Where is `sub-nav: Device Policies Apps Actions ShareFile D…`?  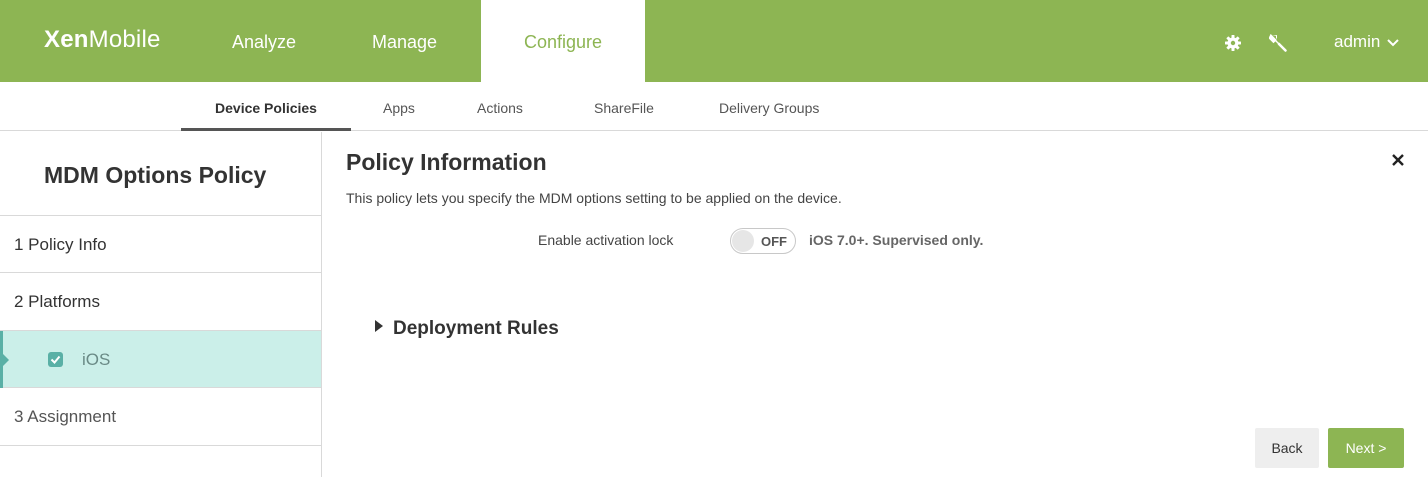 sub-nav: Device Policies Apps Actions ShareFile D… is located at coordinates (714, 106).